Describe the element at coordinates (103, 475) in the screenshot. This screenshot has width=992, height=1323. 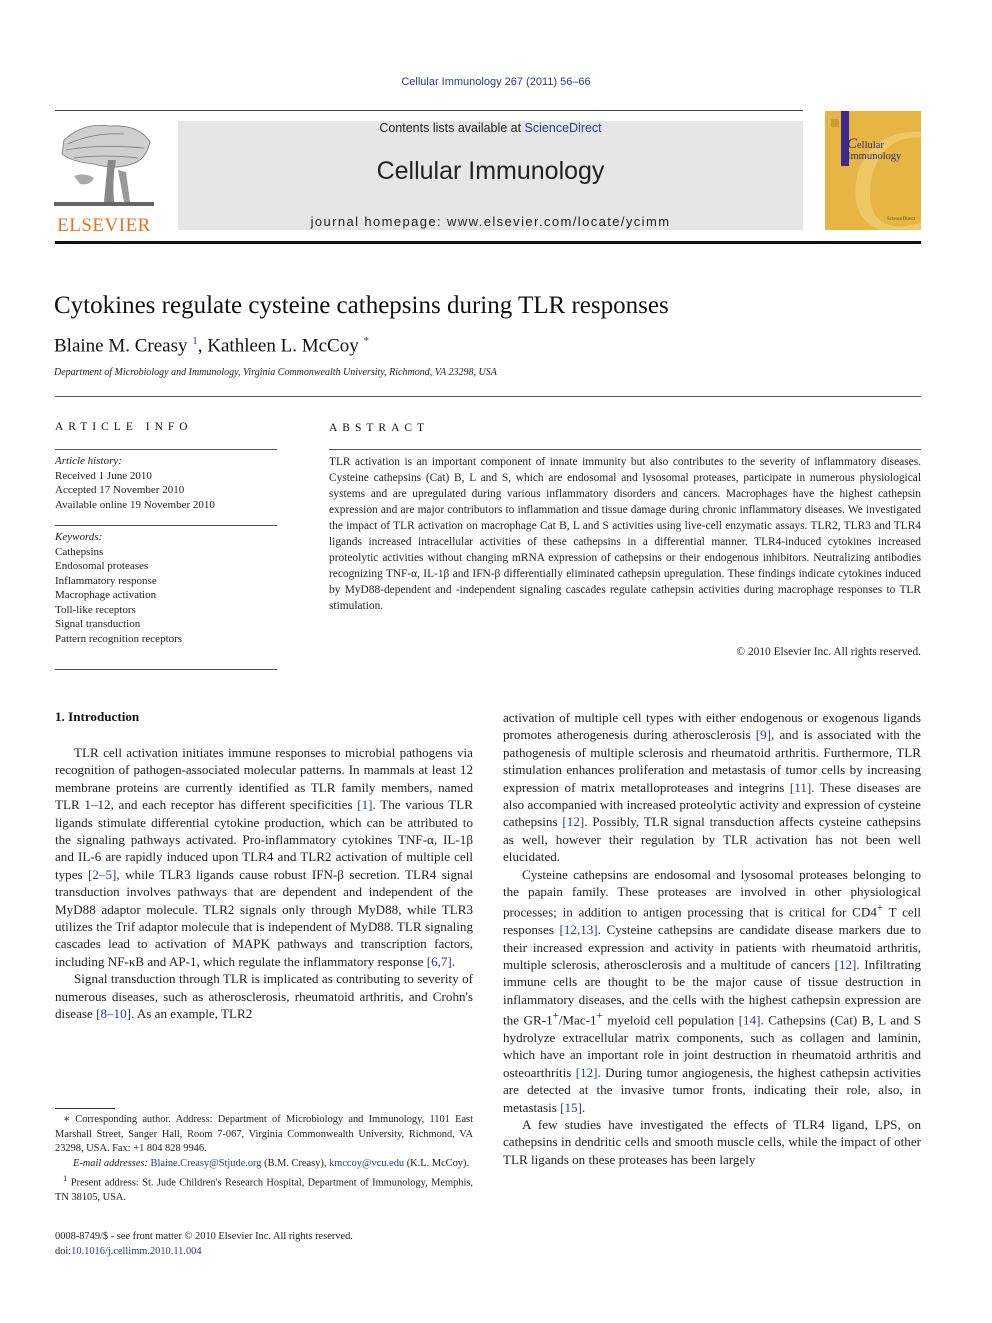
I see `history-received: Received 1 June 2010` at that location.